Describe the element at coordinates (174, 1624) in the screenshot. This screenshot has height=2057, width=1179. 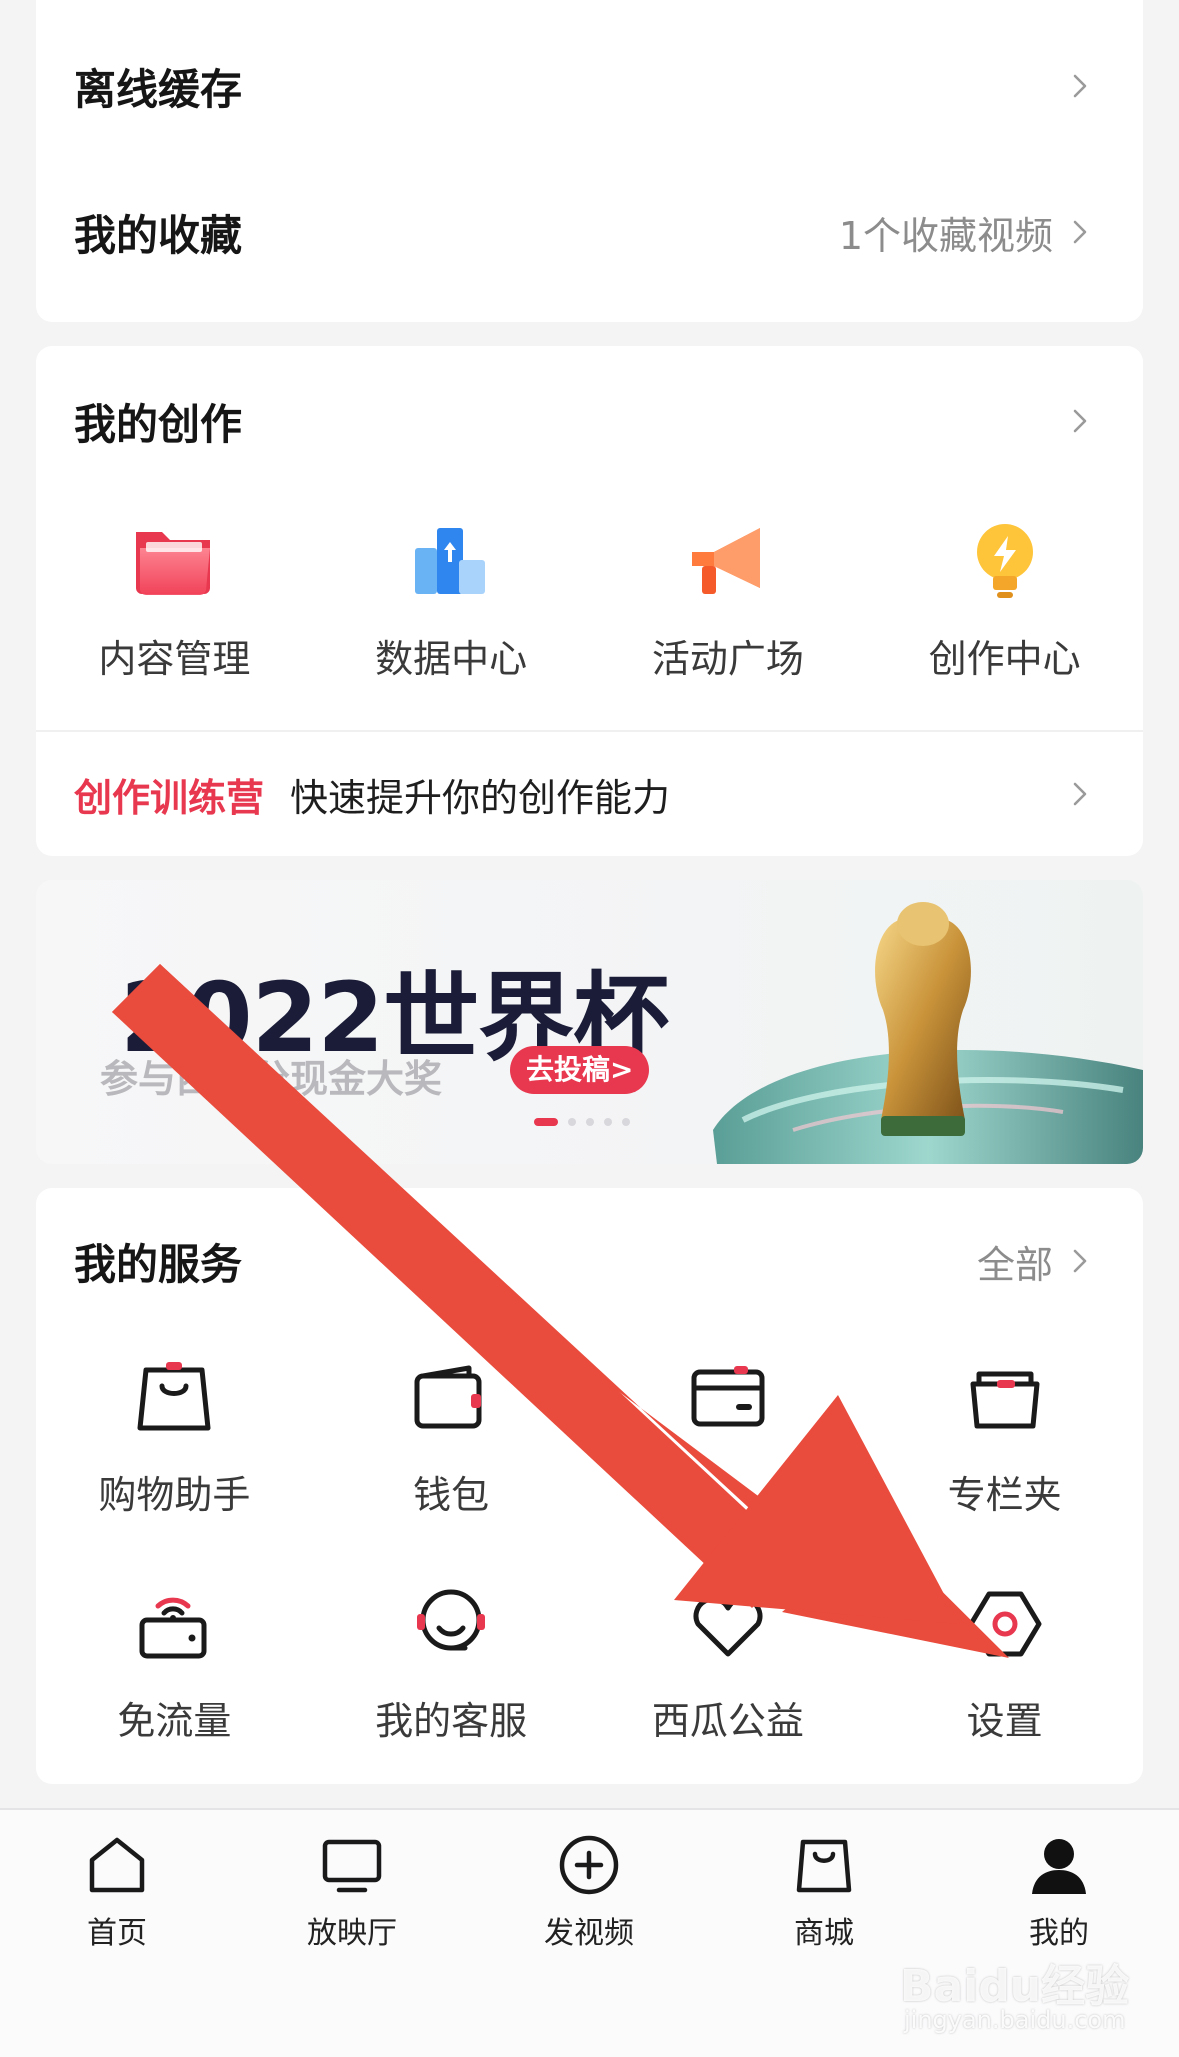
I see `free-data-icon` at that location.